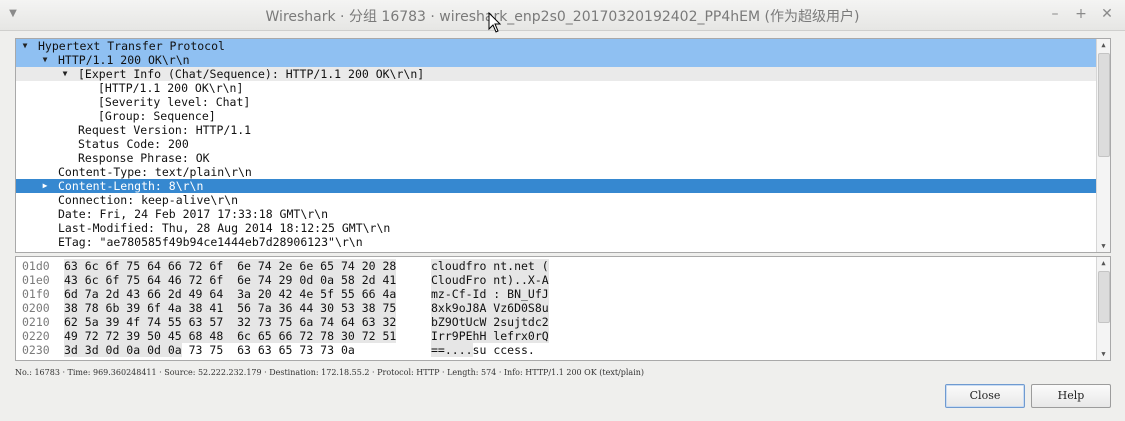 The height and width of the screenshot is (421, 1125). Describe the element at coordinates (1081, 14) in the screenshot. I see `maximize-button: +` at that location.